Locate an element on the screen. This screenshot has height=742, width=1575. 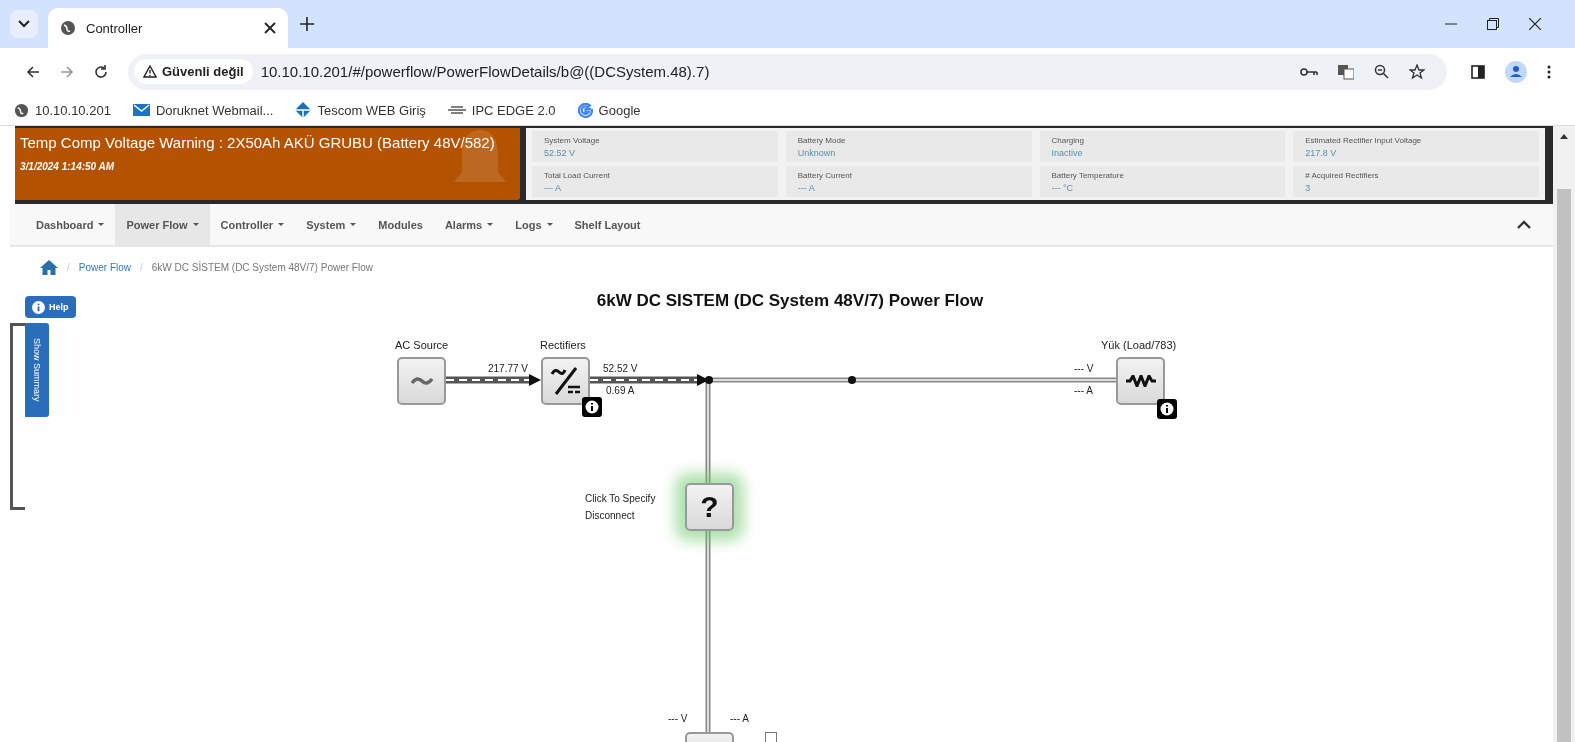
stat-label: # Acquired Rectifiers is located at coordinates (1342, 175).